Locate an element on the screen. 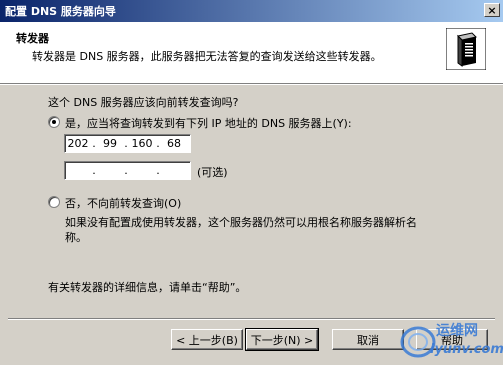 Image resolution: width=503 pixels, height=365 pixels. ip1-octet-1: 202 is located at coordinates (78, 143).